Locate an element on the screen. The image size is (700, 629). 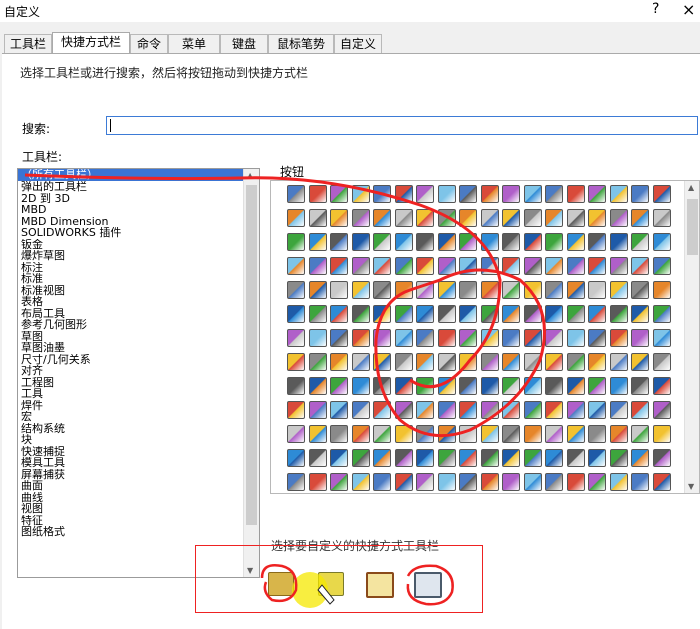
toolbar-list-item: 草图油墨 is located at coordinates (131, 348).